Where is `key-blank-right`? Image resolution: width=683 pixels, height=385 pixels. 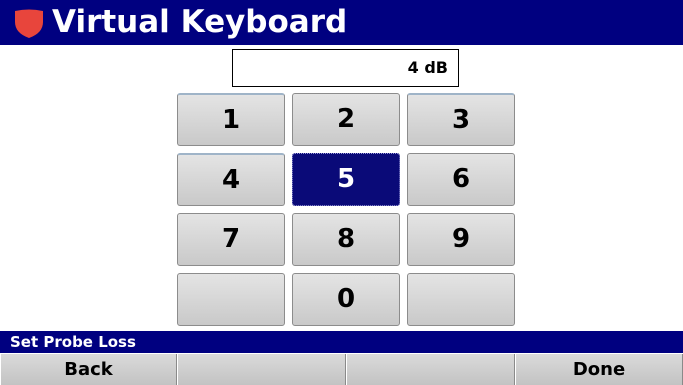 key-blank-right is located at coordinates (461, 299).